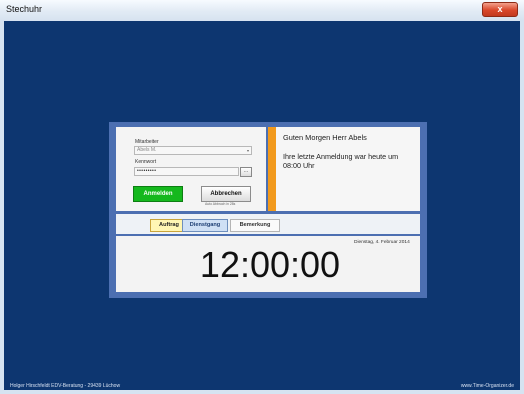  What do you see at coordinates (382, 242) in the screenshot?
I see `current-date: Dienstag, 4. Februar 2014` at bounding box center [382, 242].